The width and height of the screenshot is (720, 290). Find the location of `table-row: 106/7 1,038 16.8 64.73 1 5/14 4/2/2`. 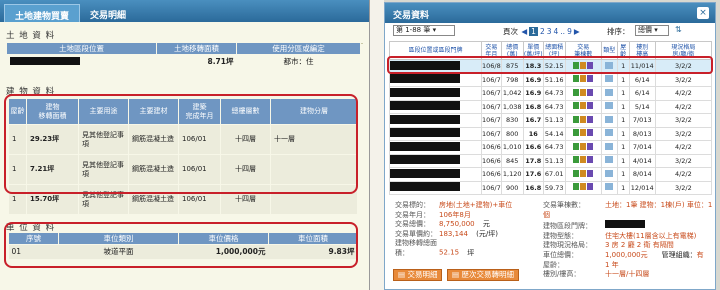

table-row: 106/7 1,038 16.8 64.73 1 5/14 4/2/2 is located at coordinates (551, 106).